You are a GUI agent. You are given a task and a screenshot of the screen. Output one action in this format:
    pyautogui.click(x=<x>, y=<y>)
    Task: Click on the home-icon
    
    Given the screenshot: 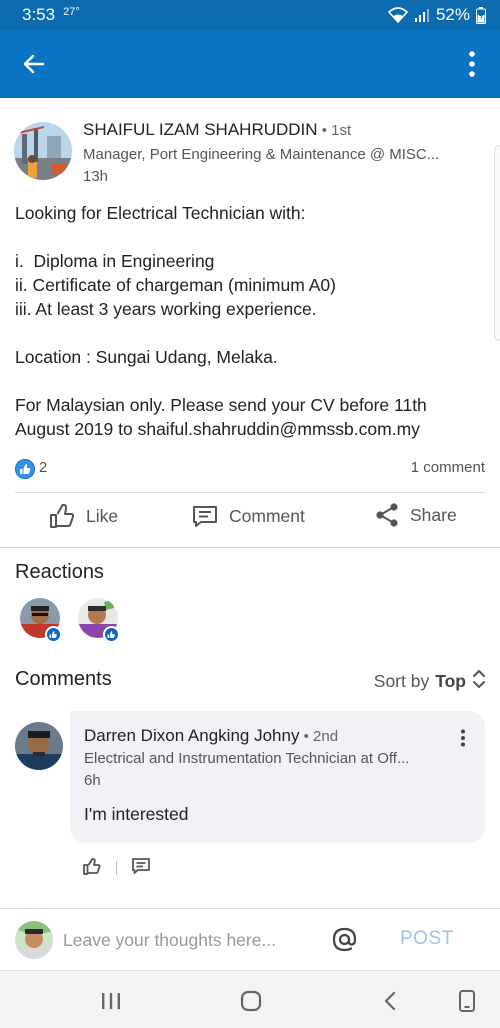 What is the action you would take?
    pyautogui.click(x=251, y=1003)
    